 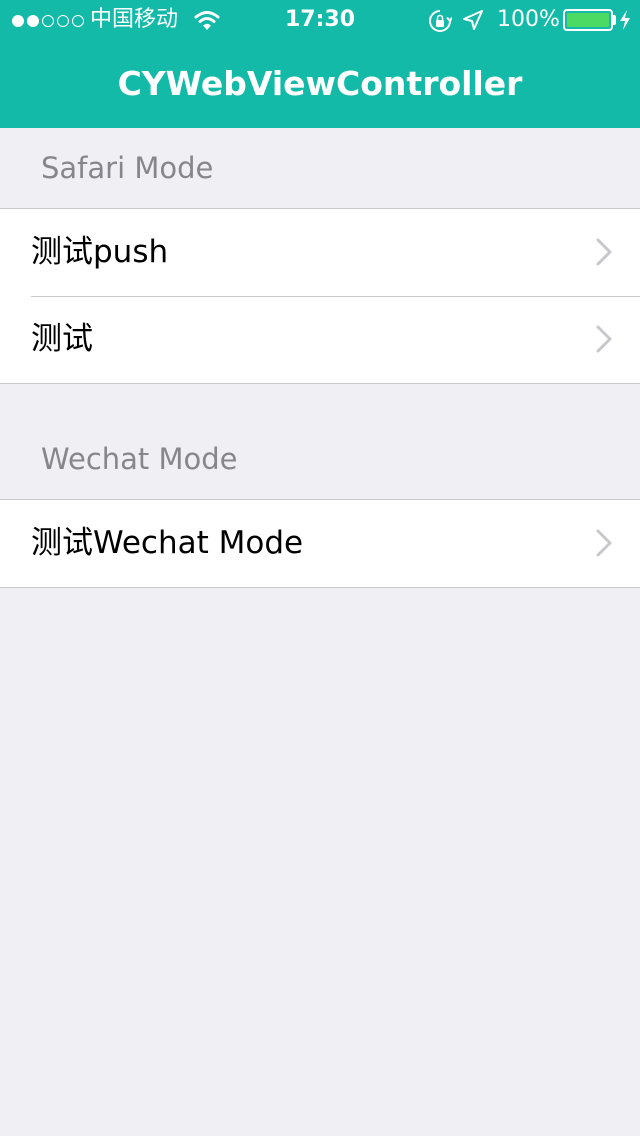 I want to click on list-item-test: 测试, so click(x=320, y=339).